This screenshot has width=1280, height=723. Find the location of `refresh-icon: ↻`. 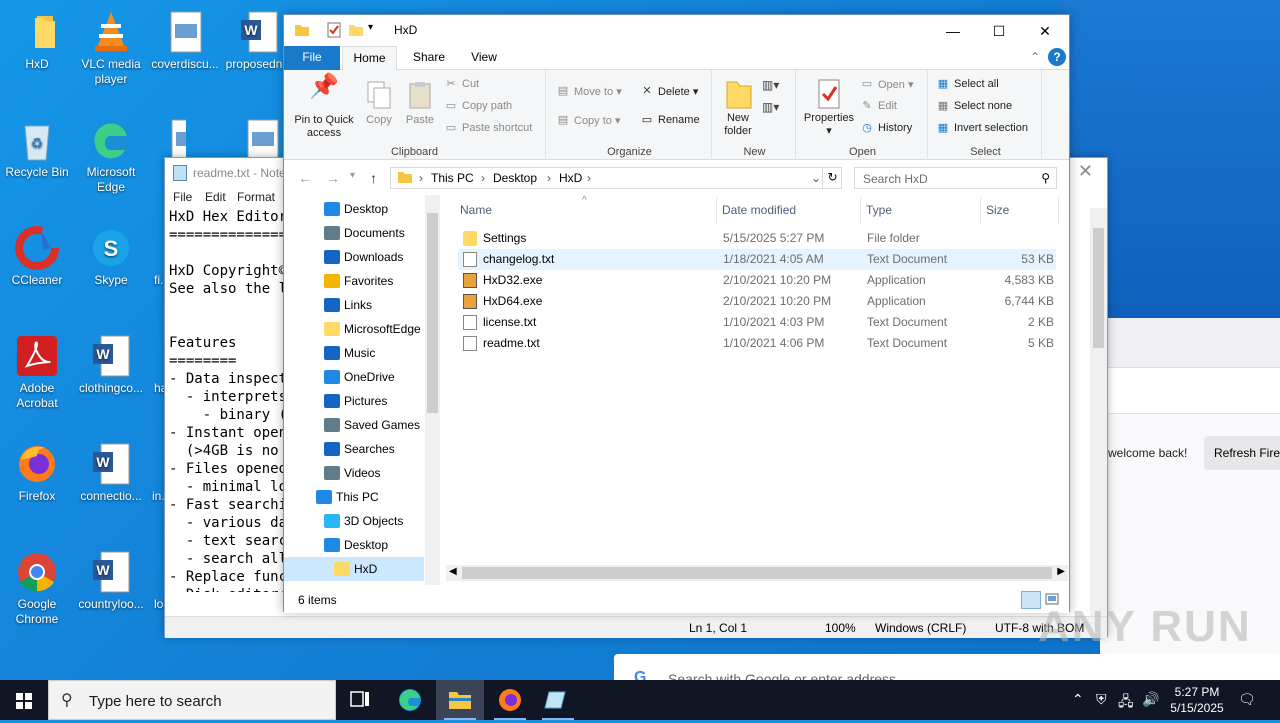

refresh-icon: ↻ is located at coordinates (832, 178).